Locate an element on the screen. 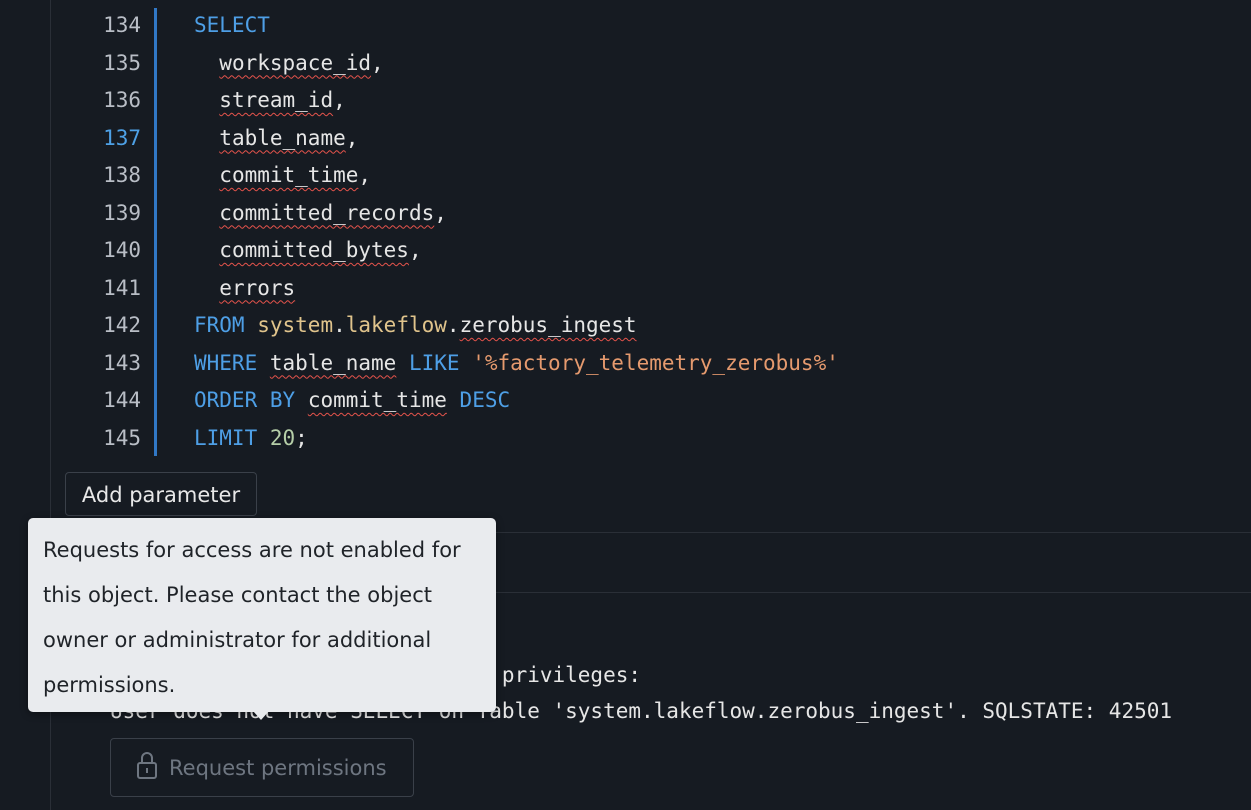 The height and width of the screenshot is (810, 1251). line-number: 138 is located at coordinates (122, 175).